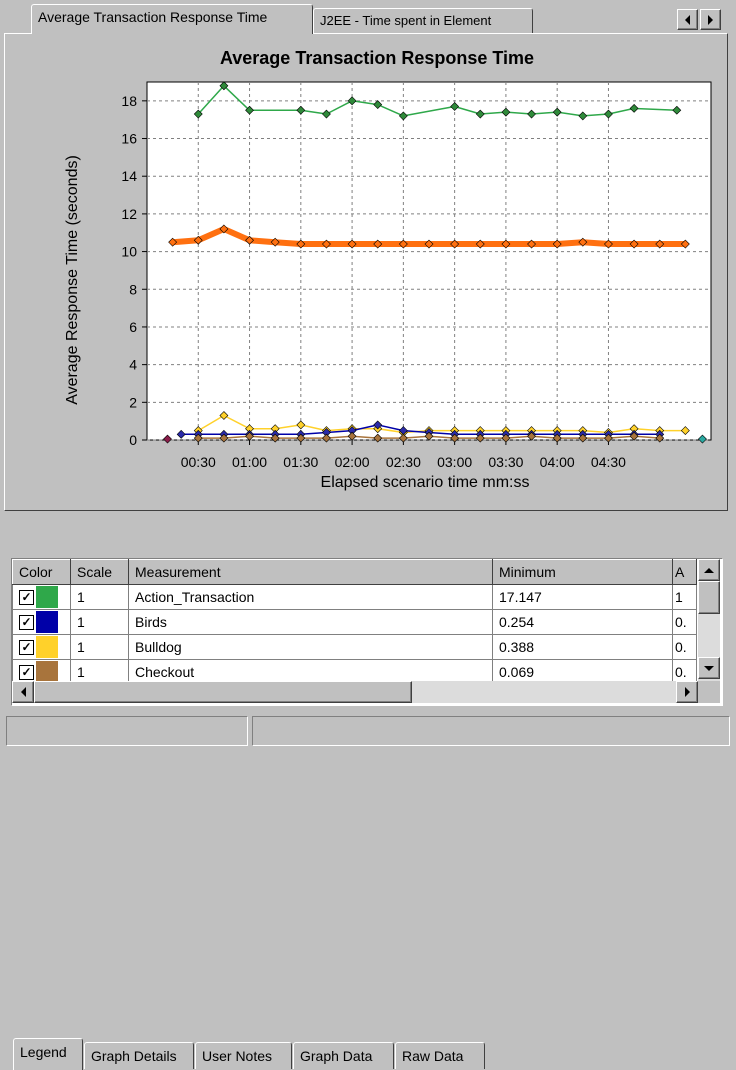  I want to click on scroll-right-button, so click(687, 692).